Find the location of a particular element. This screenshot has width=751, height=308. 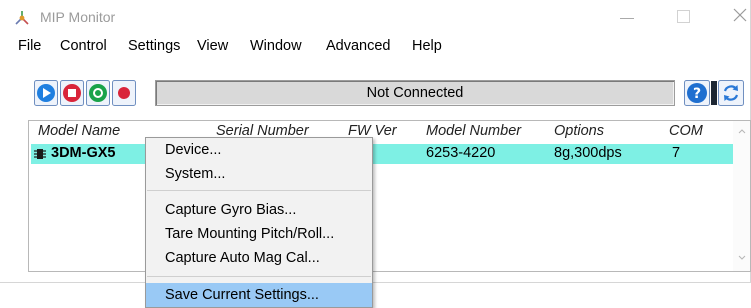

menu-file: File is located at coordinates (29, 46).